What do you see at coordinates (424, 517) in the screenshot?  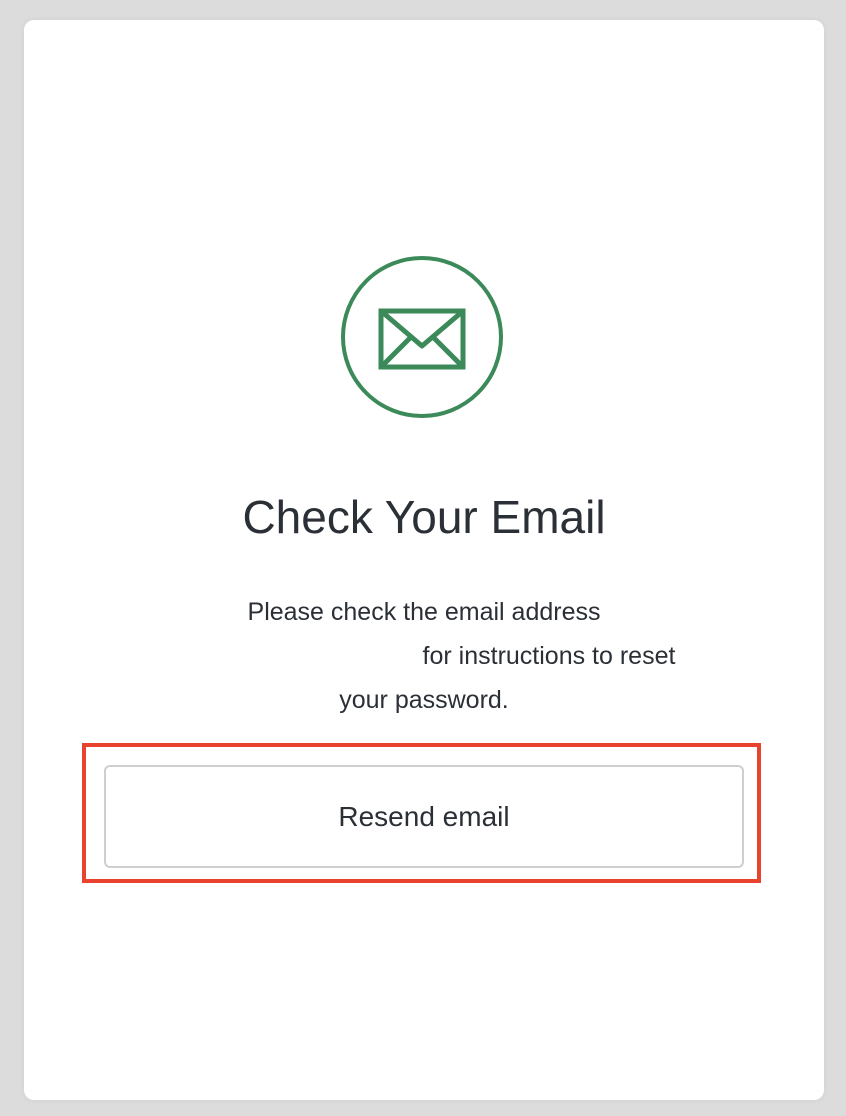 I see `page-title: Check Your Email` at bounding box center [424, 517].